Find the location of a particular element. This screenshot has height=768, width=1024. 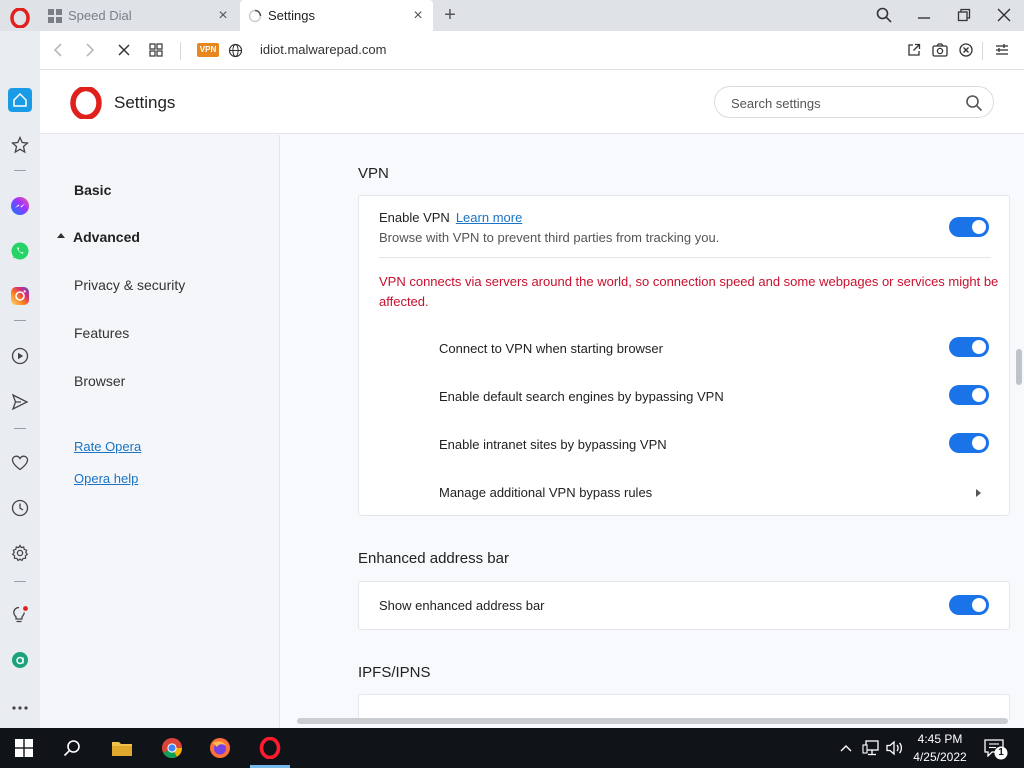

aria-icon is located at coordinates (20, 660).